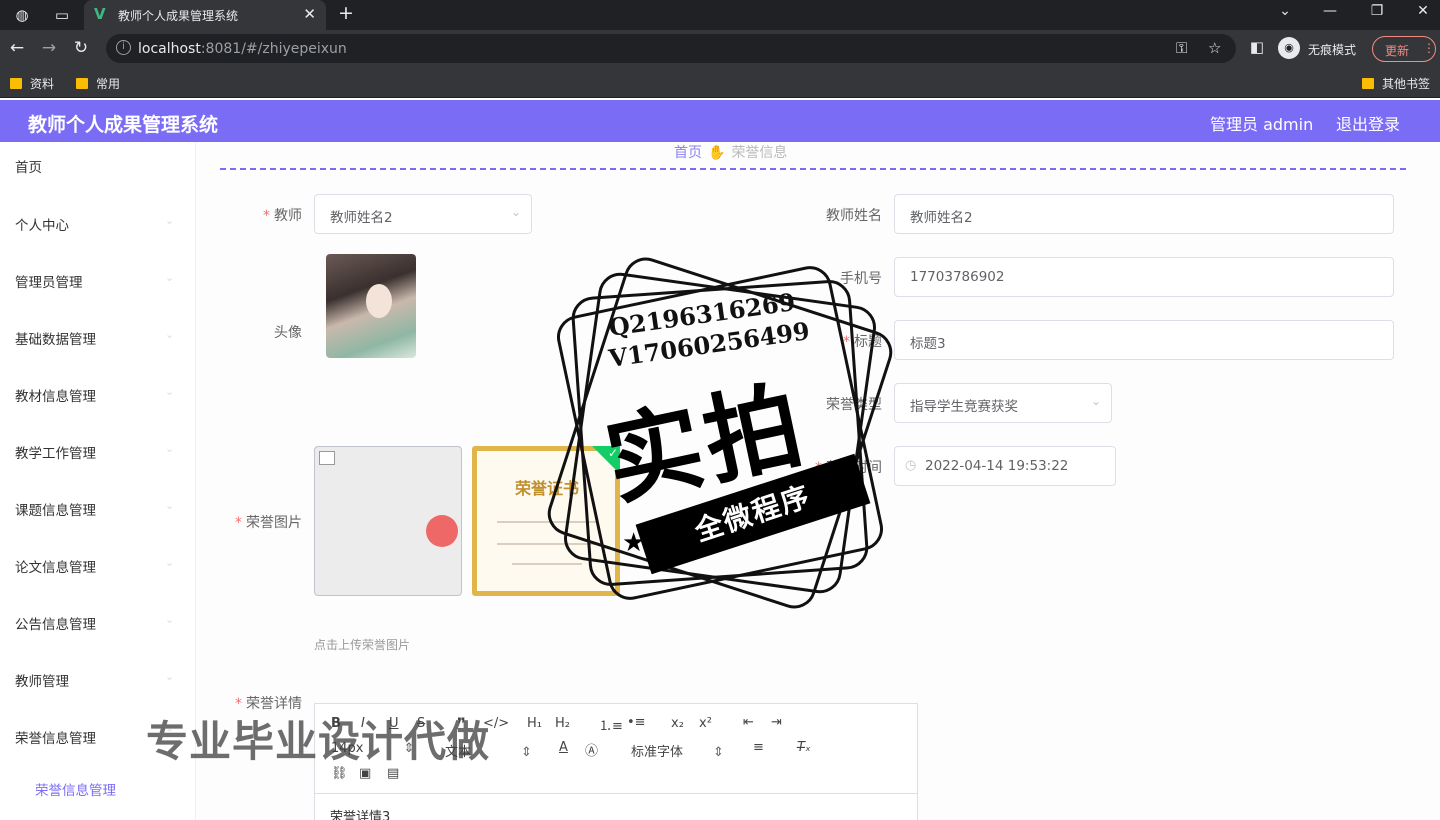 Image resolution: width=1440 pixels, height=820 pixels. I want to click on other-bookmarks: 其他书签, so click(1396, 83).